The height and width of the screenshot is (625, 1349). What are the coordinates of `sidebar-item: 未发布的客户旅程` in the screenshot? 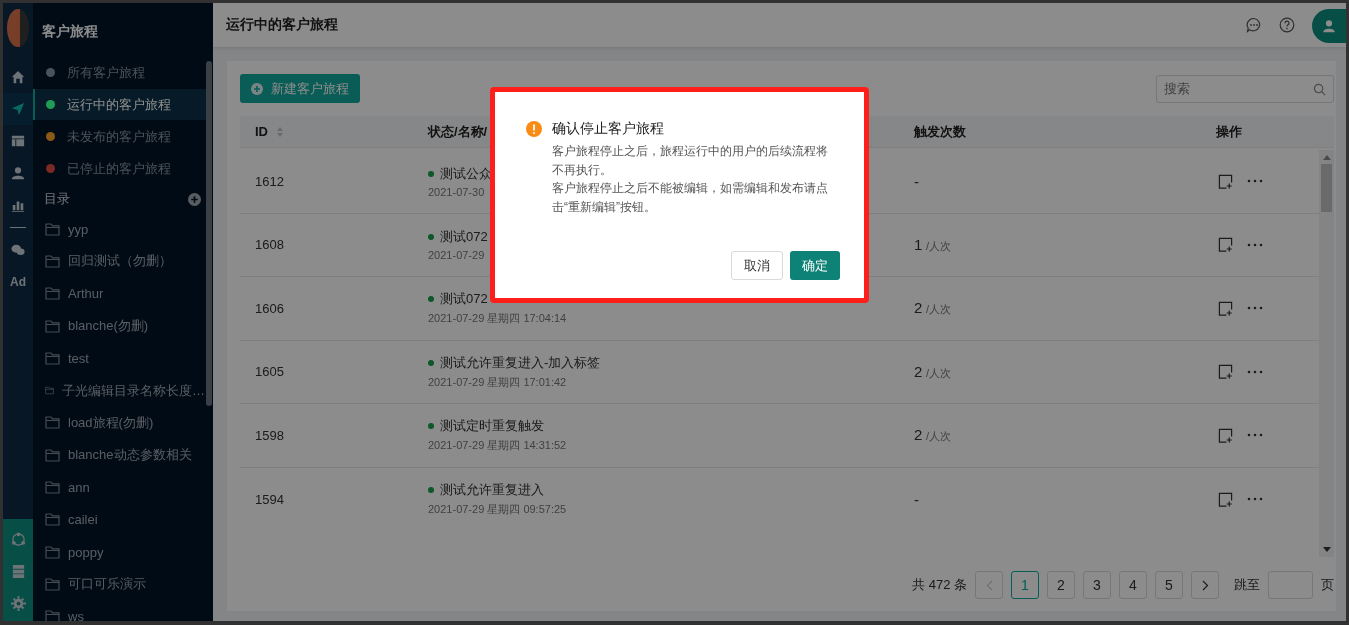 It's located at (119, 136).